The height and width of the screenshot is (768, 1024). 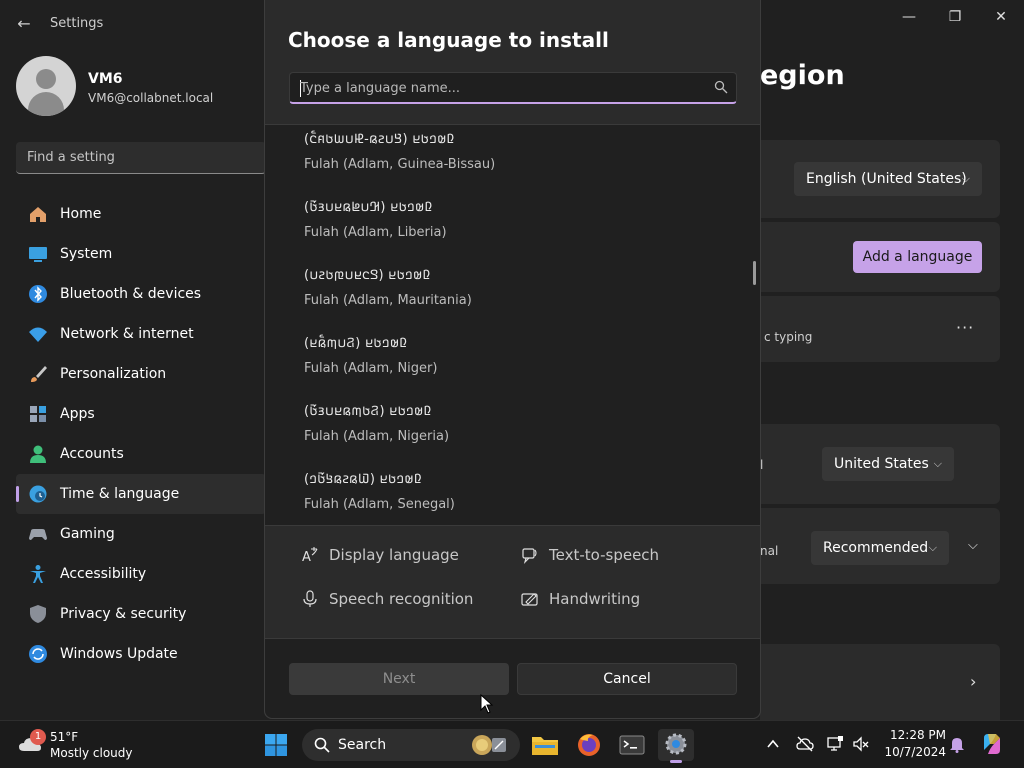 What do you see at coordinates (375, 232) in the screenshot?
I see `language-name: Fulah (Adlam, Liberia)` at bounding box center [375, 232].